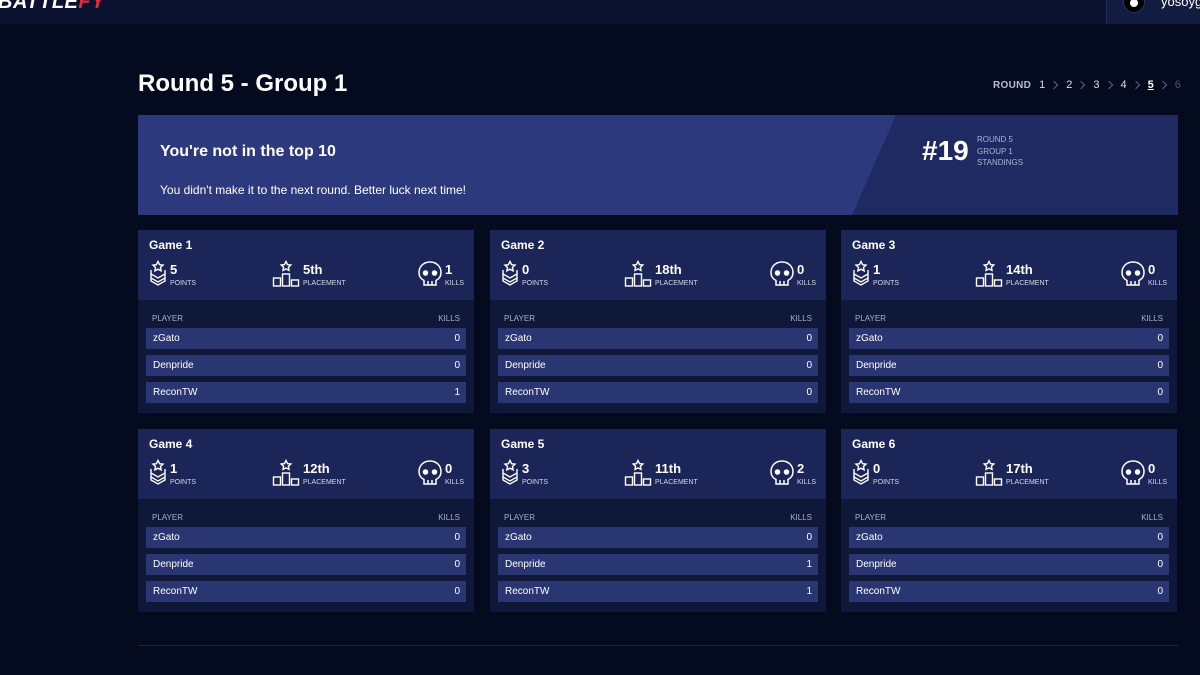 Image resolution: width=1200 pixels, height=675 pixels. What do you see at coordinates (1151, 85) in the screenshot?
I see `round-link-5: 5` at bounding box center [1151, 85].